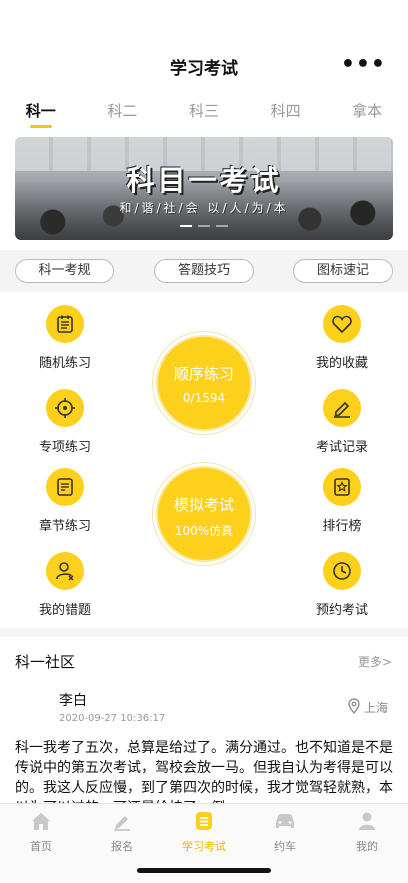  Describe the element at coordinates (341, 610) in the screenshot. I see `book-exam-label: 预约考试` at that location.